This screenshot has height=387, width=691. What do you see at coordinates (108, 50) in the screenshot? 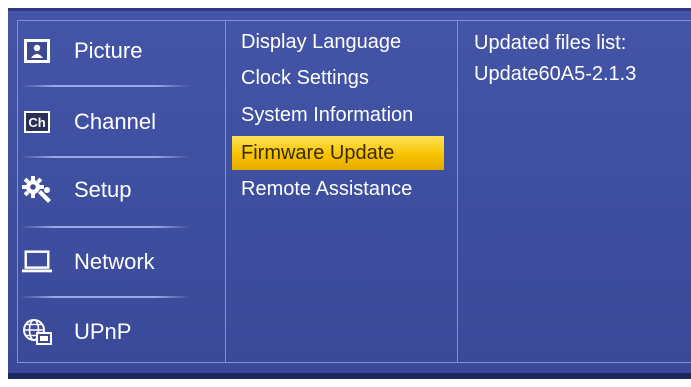
I see `sidebar-item-label: Picture` at bounding box center [108, 50].